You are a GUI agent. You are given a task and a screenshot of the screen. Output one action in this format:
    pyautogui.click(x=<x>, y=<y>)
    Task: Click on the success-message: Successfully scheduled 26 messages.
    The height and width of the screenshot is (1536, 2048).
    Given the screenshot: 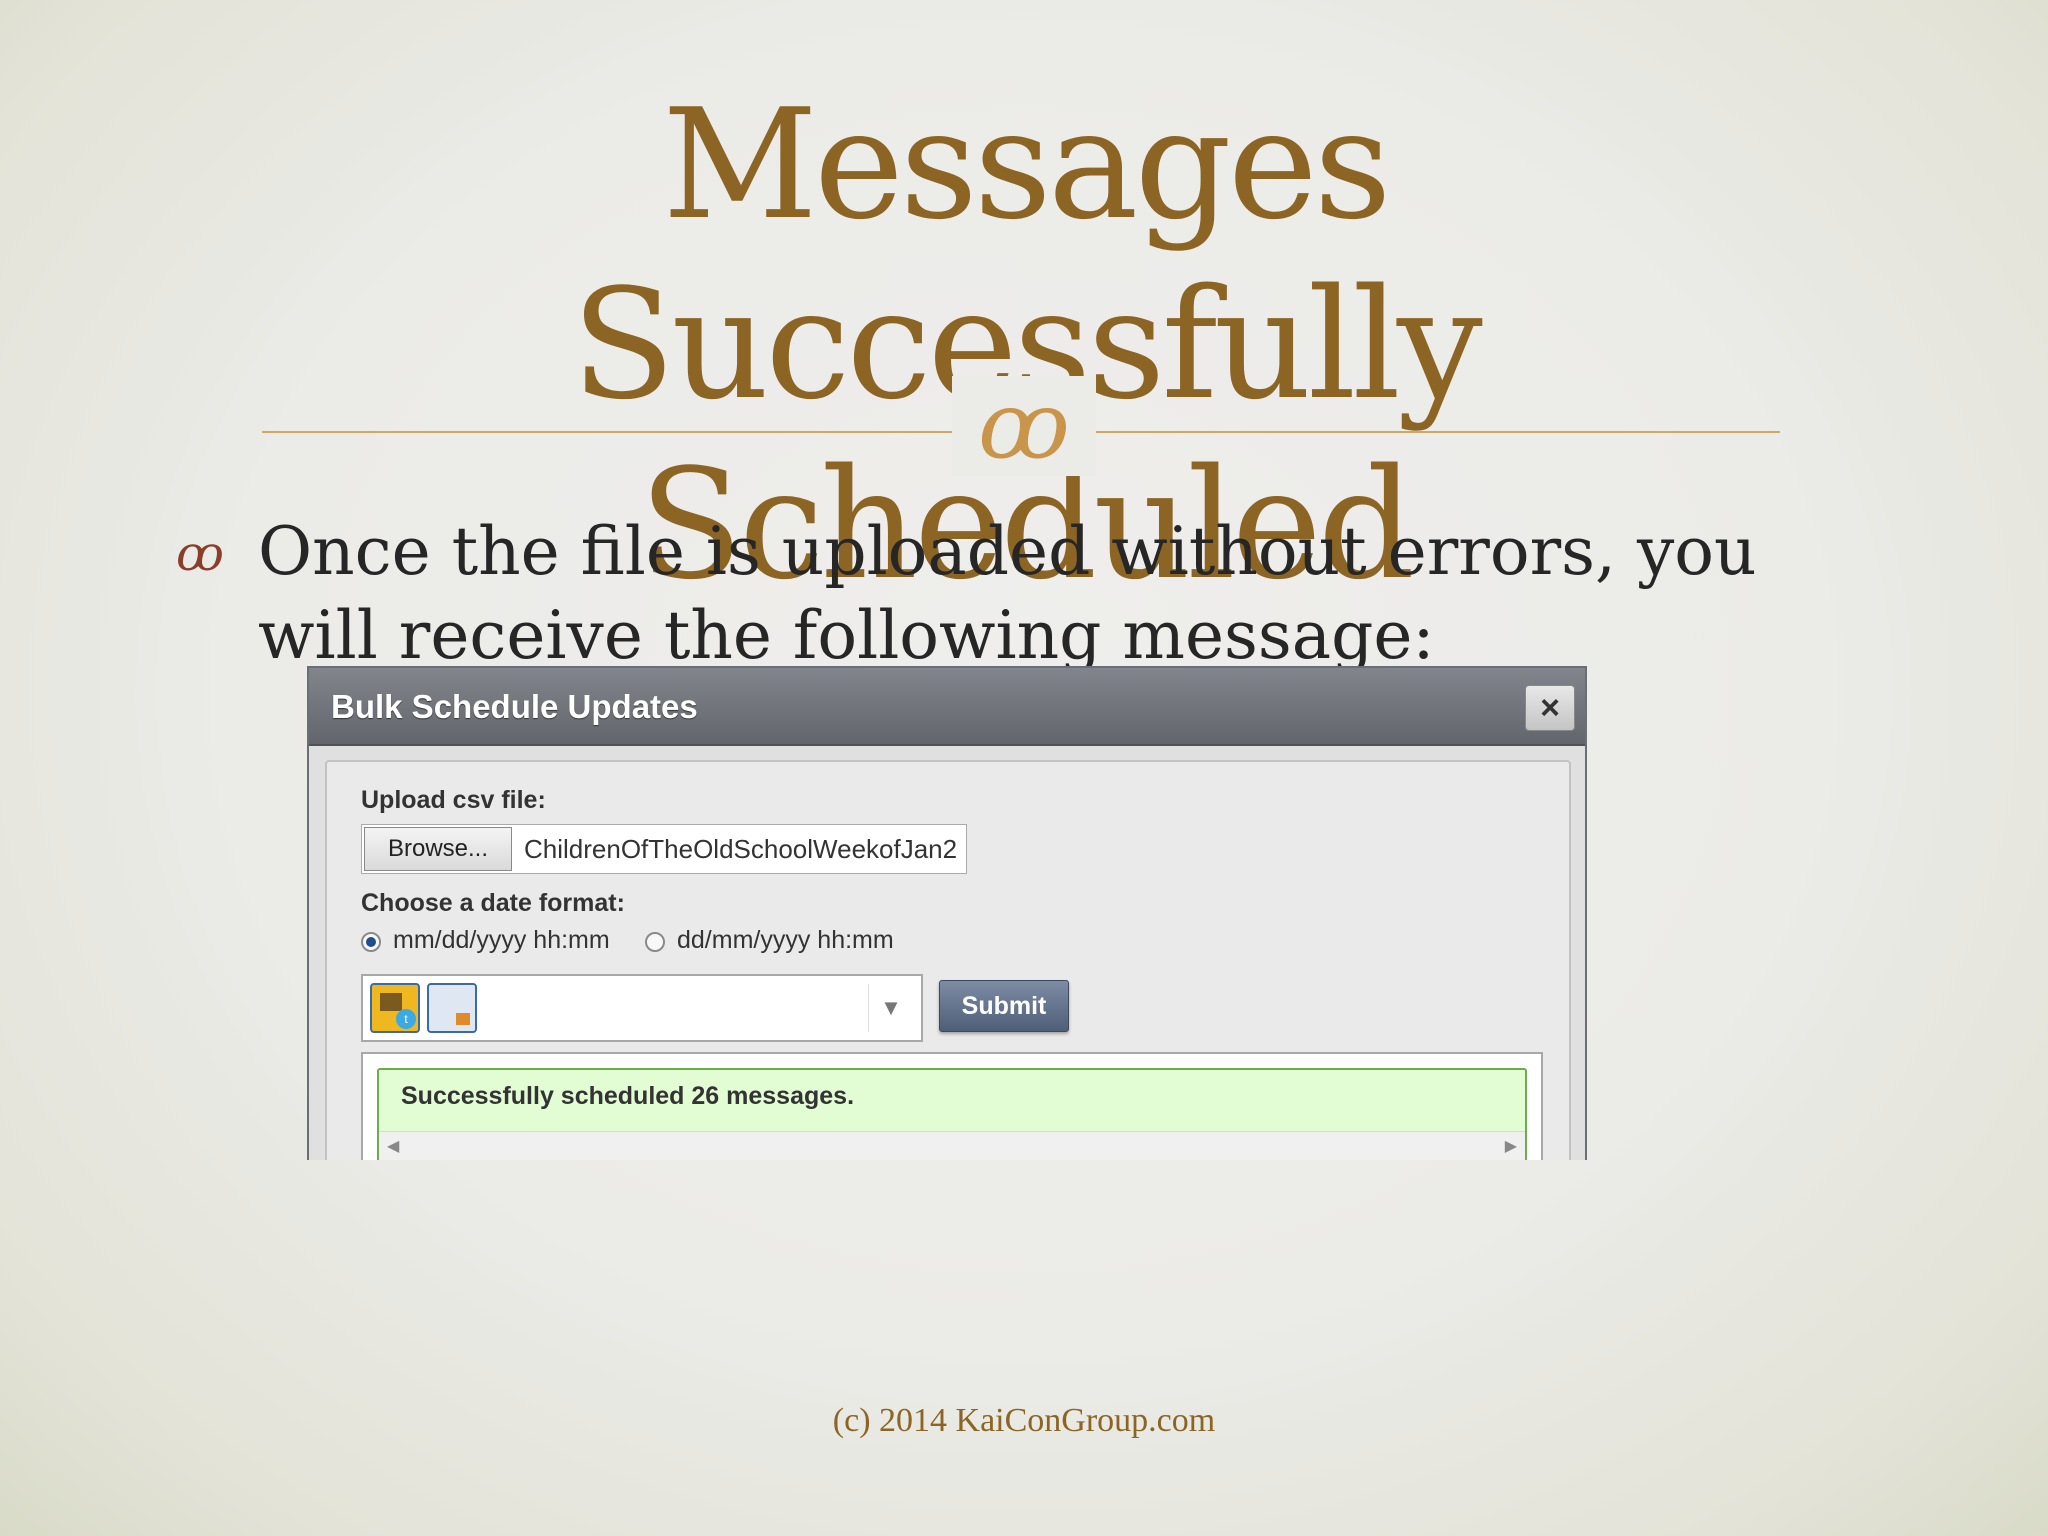 What is the action you would take?
    pyautogui.click(x=628, y=1096)
    